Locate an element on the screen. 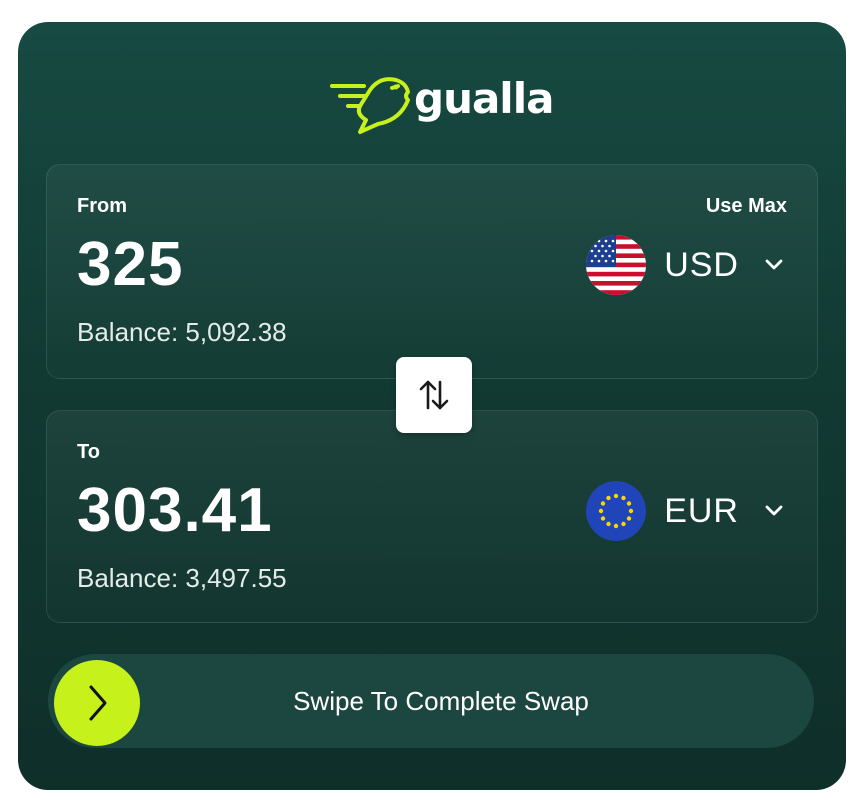 This screenshot has width=864, height=812. swap-arrows-icon is located at coordinates (434, 395).